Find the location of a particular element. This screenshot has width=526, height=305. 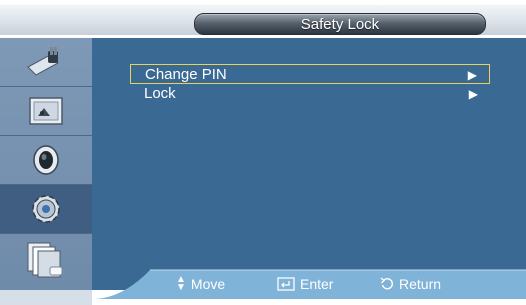

title-bar: Safety Lock is located at coordinates (263, 20).